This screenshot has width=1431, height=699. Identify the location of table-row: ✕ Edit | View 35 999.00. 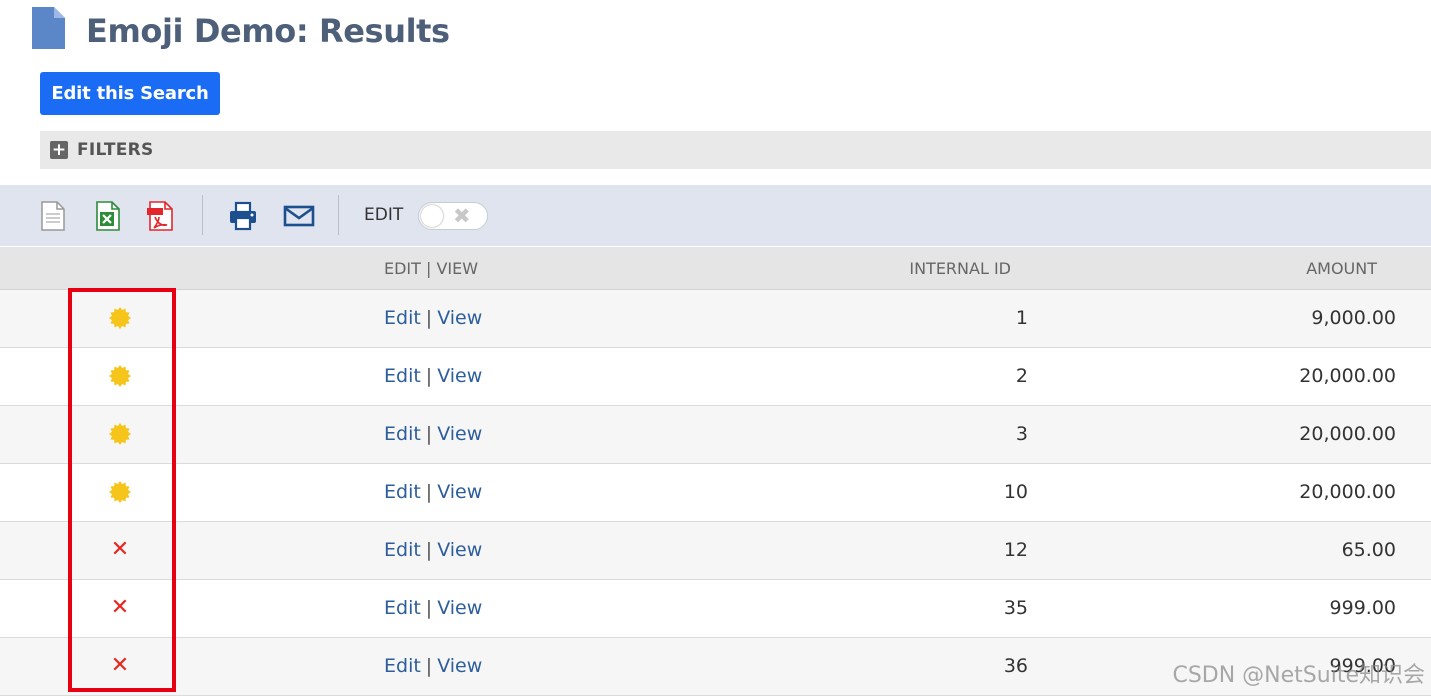
(715, 609).